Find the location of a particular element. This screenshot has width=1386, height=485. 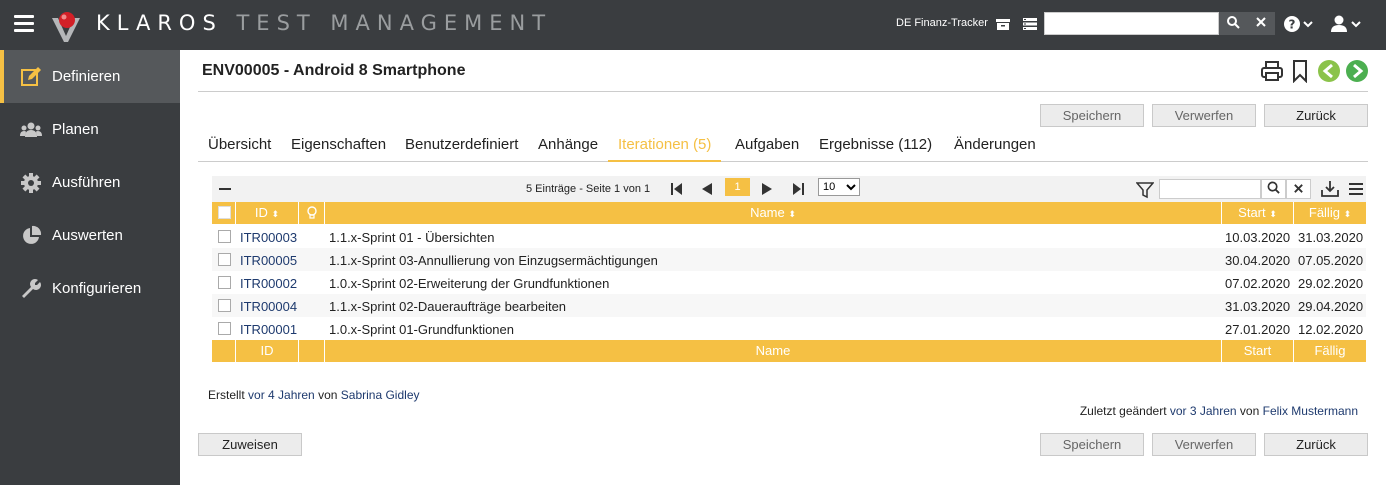

current-page: 1 is located at coordinates (737, 187).